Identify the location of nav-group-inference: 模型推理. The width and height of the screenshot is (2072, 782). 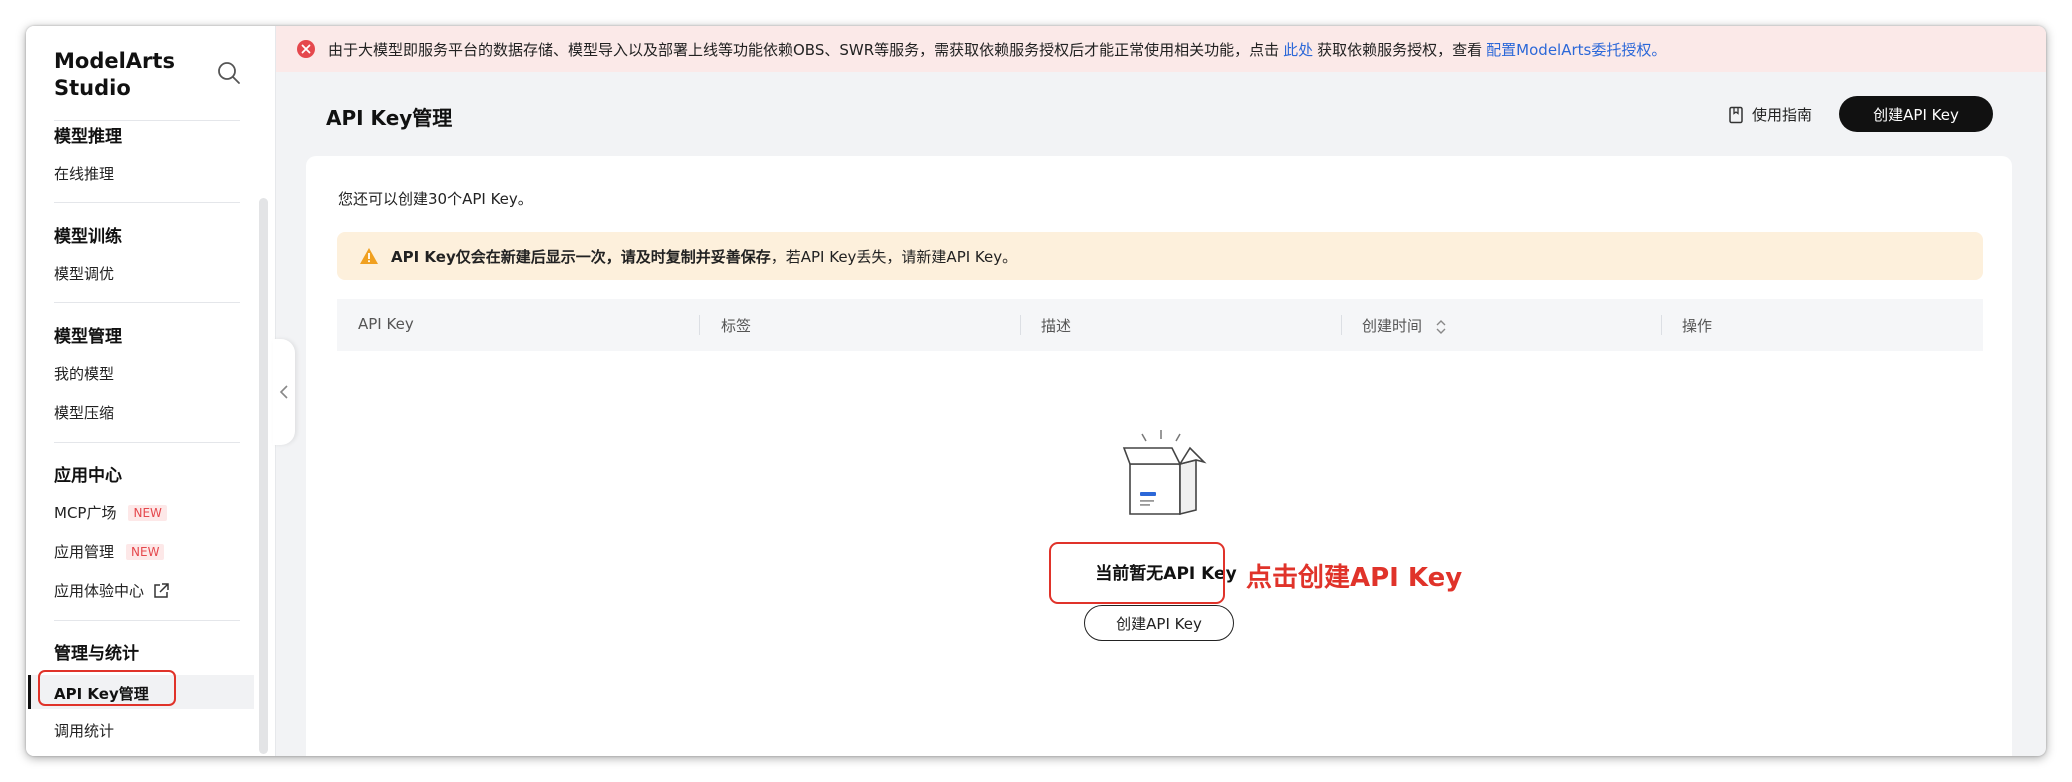
(88, 137).